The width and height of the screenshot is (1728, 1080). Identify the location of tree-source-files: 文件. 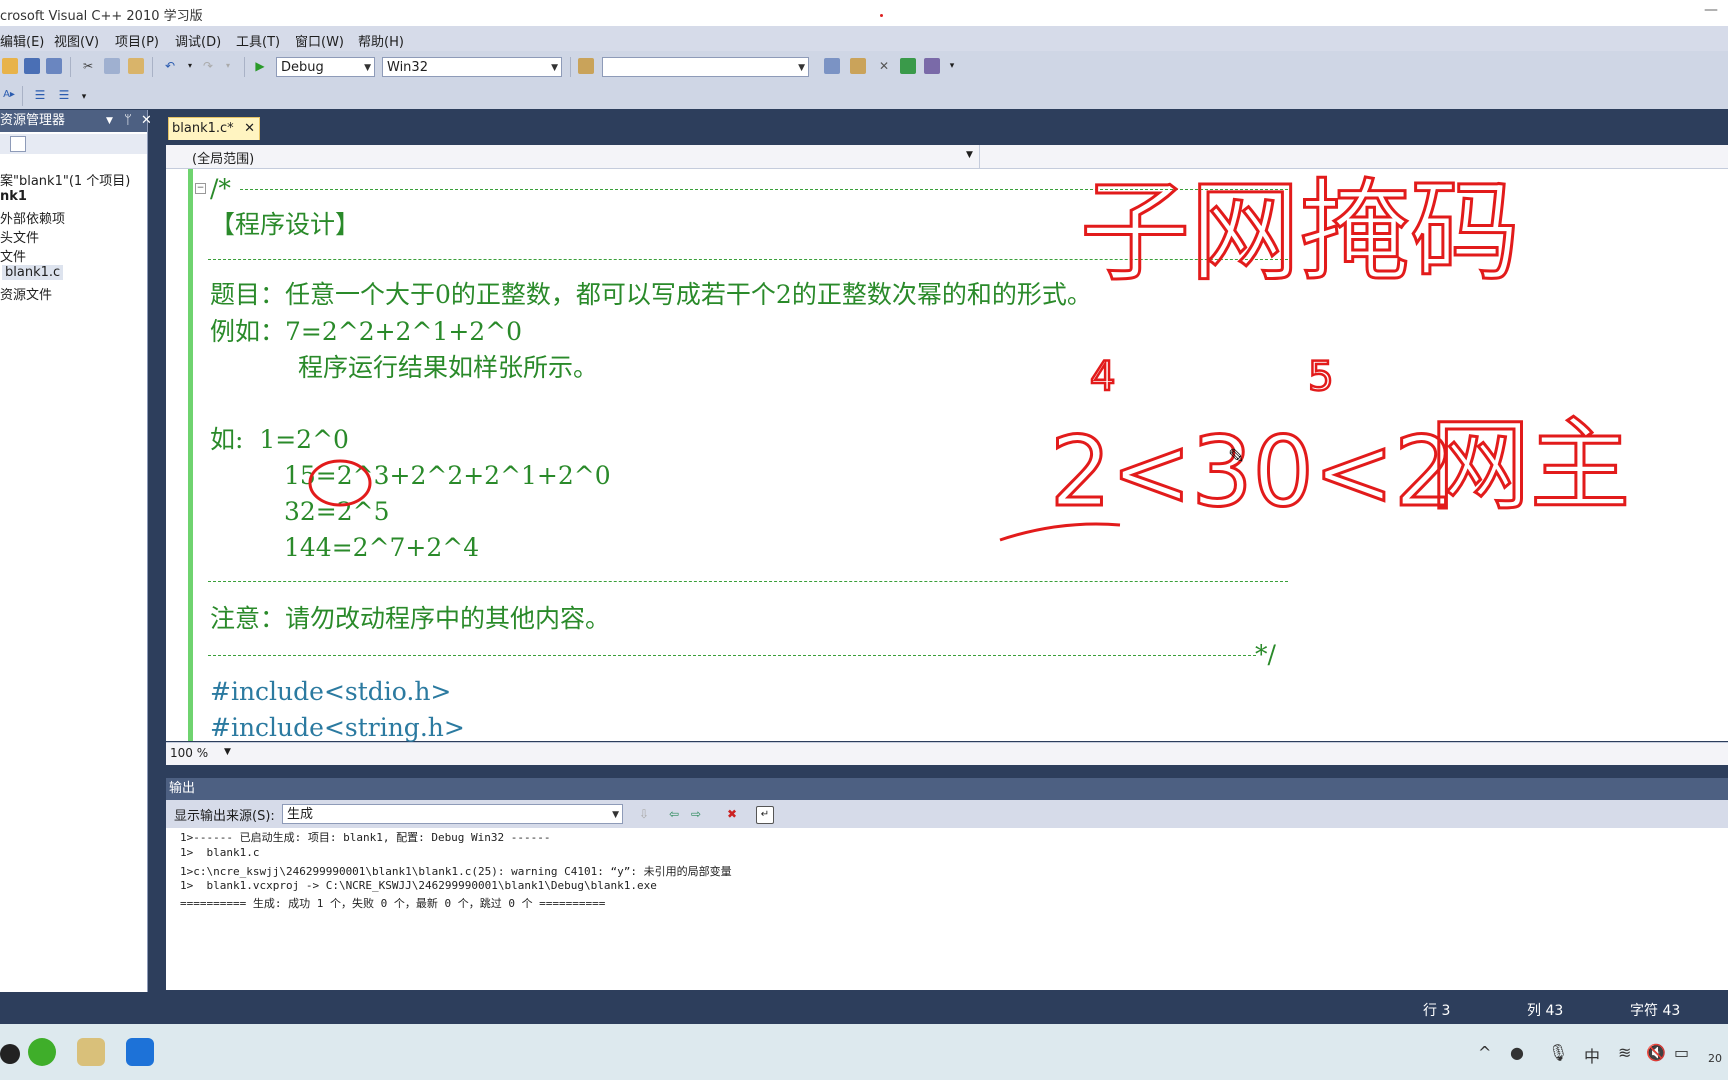
(13, 255).